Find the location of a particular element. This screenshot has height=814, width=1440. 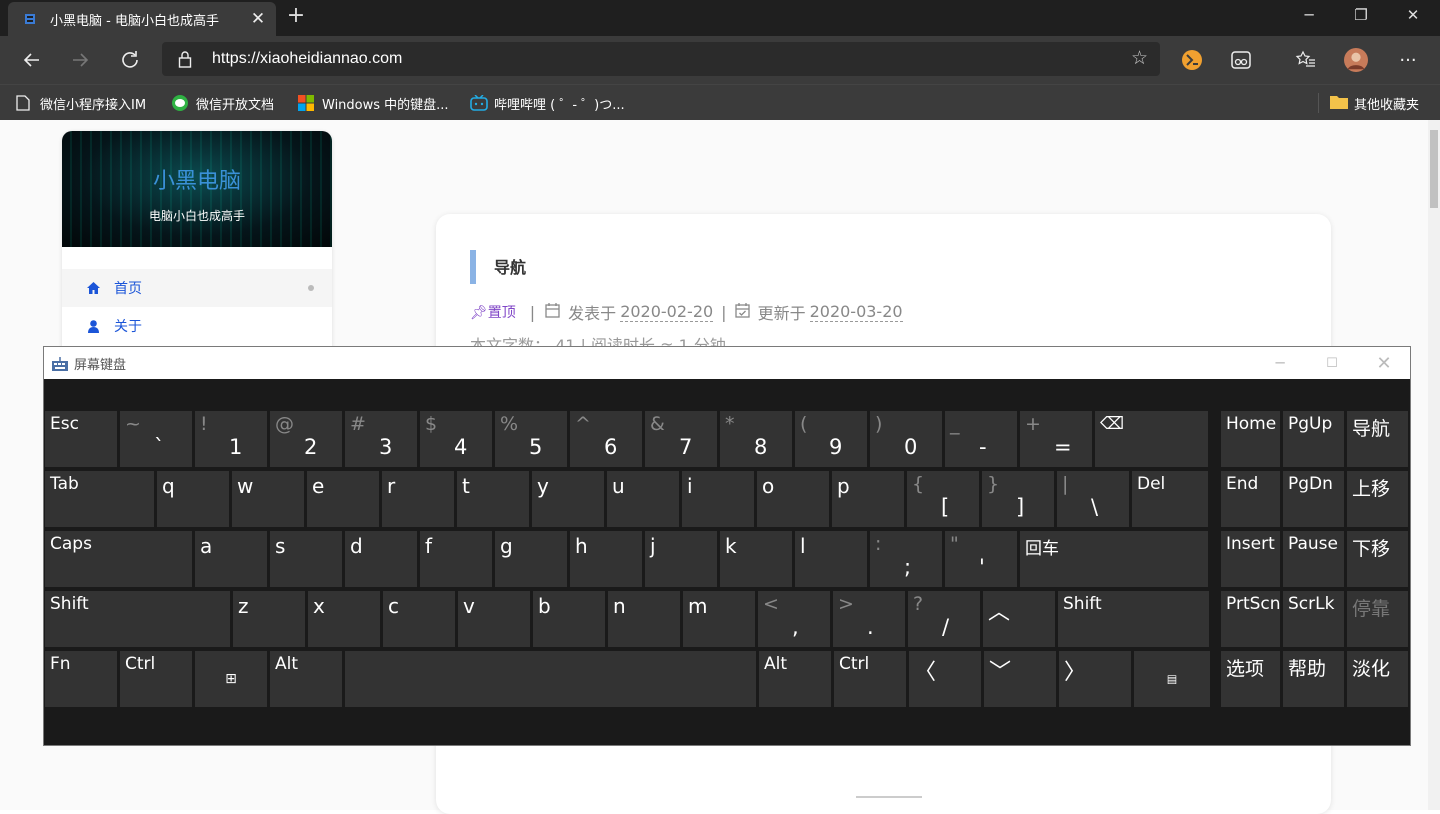

key-symbol: ⊞ is located at coordinates (231, 679).